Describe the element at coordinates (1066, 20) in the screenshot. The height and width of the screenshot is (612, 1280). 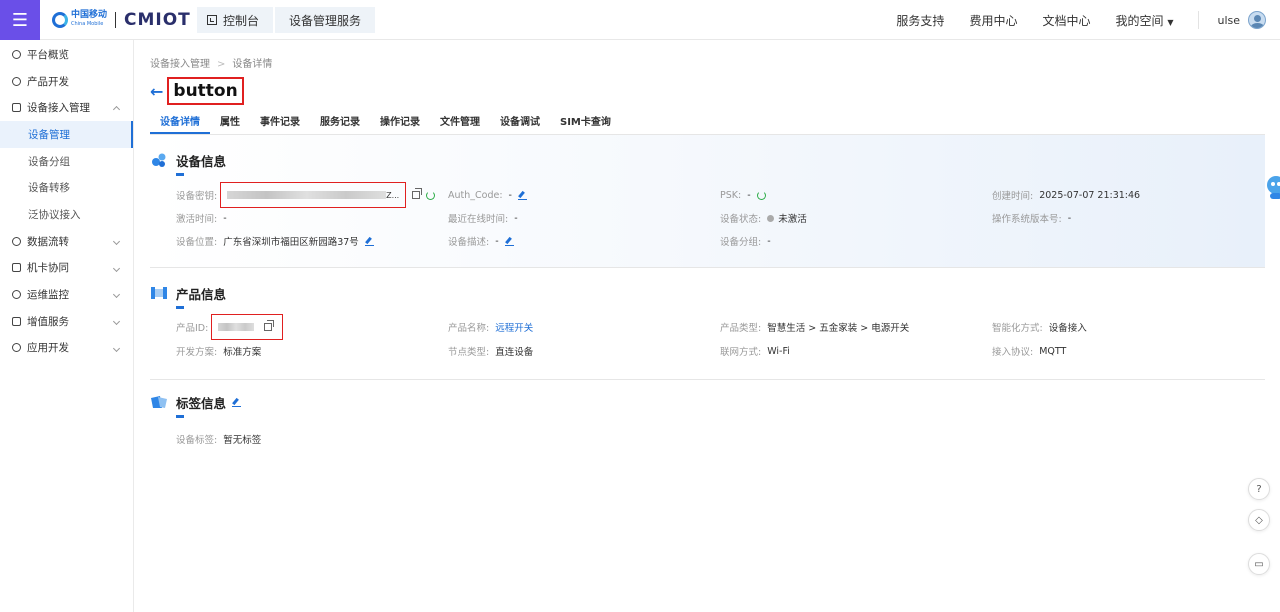
I see `nav-docs-center: 文档中心` at that location.